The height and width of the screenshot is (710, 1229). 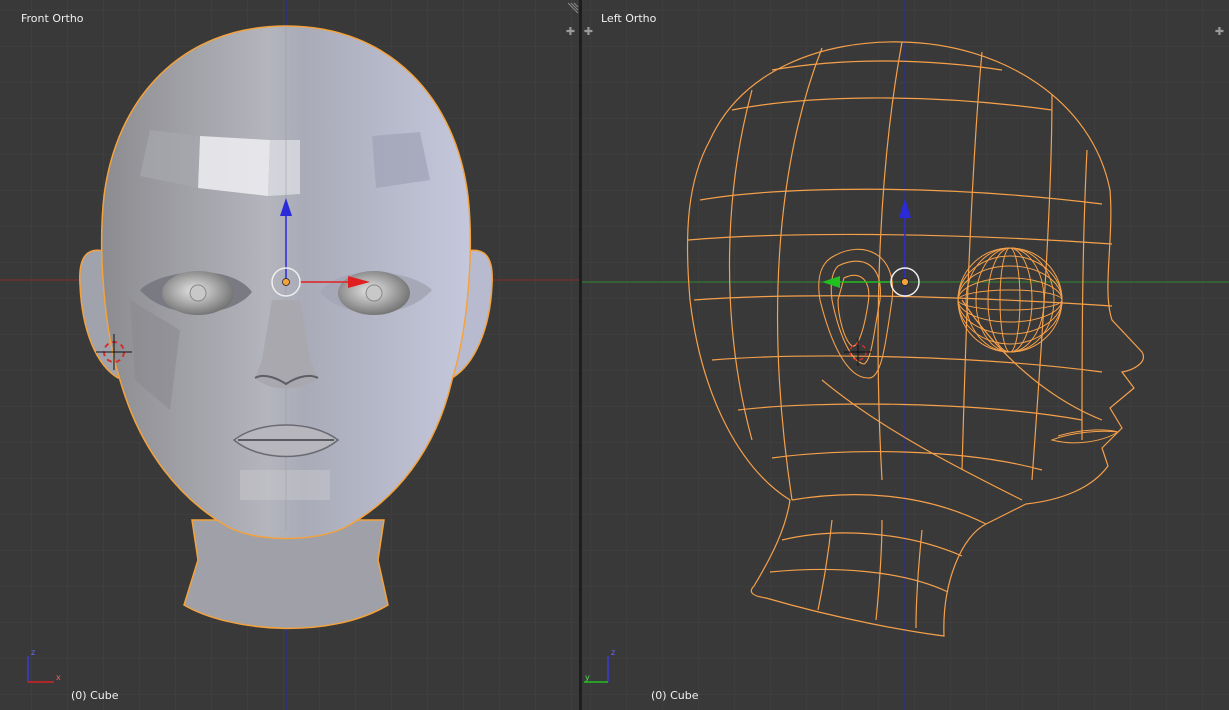 I want to click on viewport-title: Front Ortho, so click(x=52, y=18).